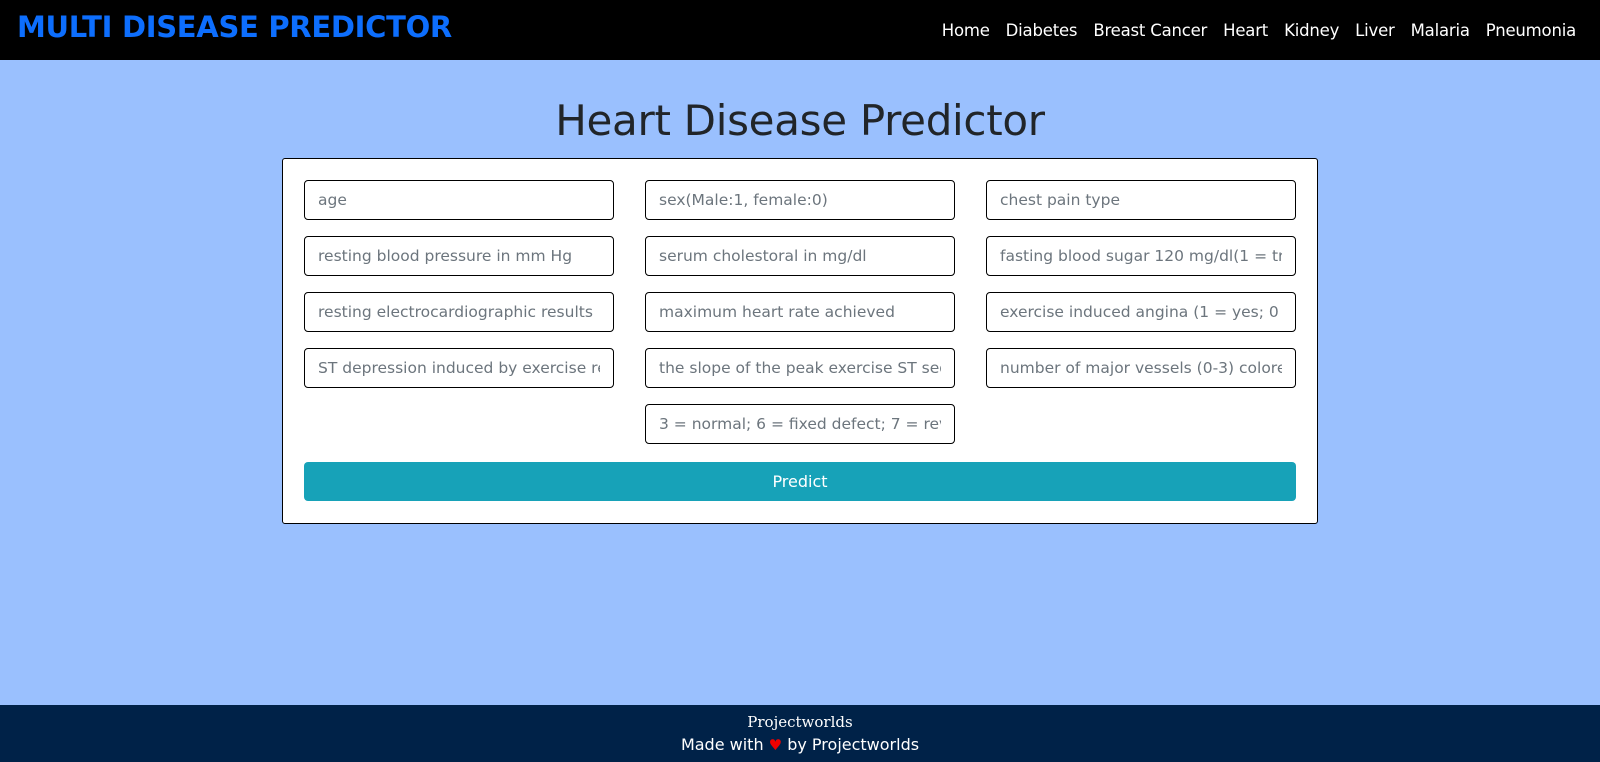  I want to click on nav-link-heart: Heart, so click(1245, 30).